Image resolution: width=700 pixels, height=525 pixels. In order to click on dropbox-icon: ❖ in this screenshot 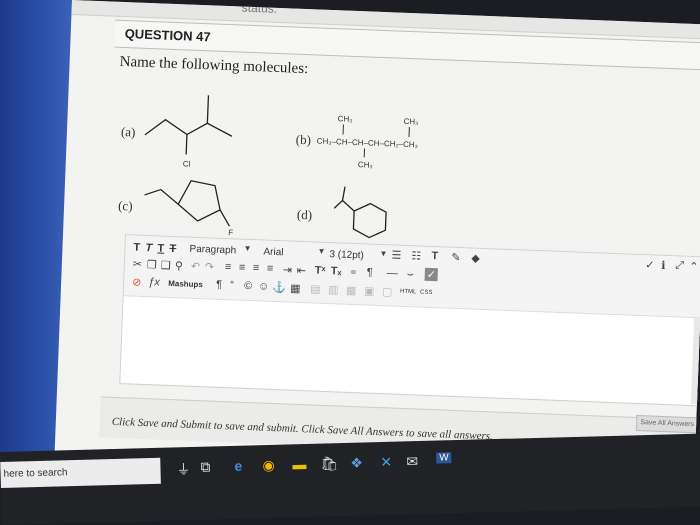, I will do `click(356, 463)`.